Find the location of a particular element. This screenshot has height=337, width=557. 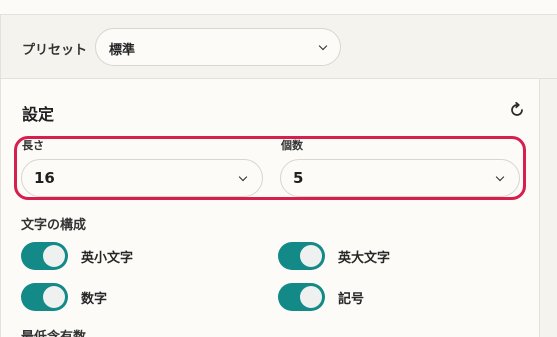

minimum-count-title: 最低含有数 is located at coordinates (53, 331).